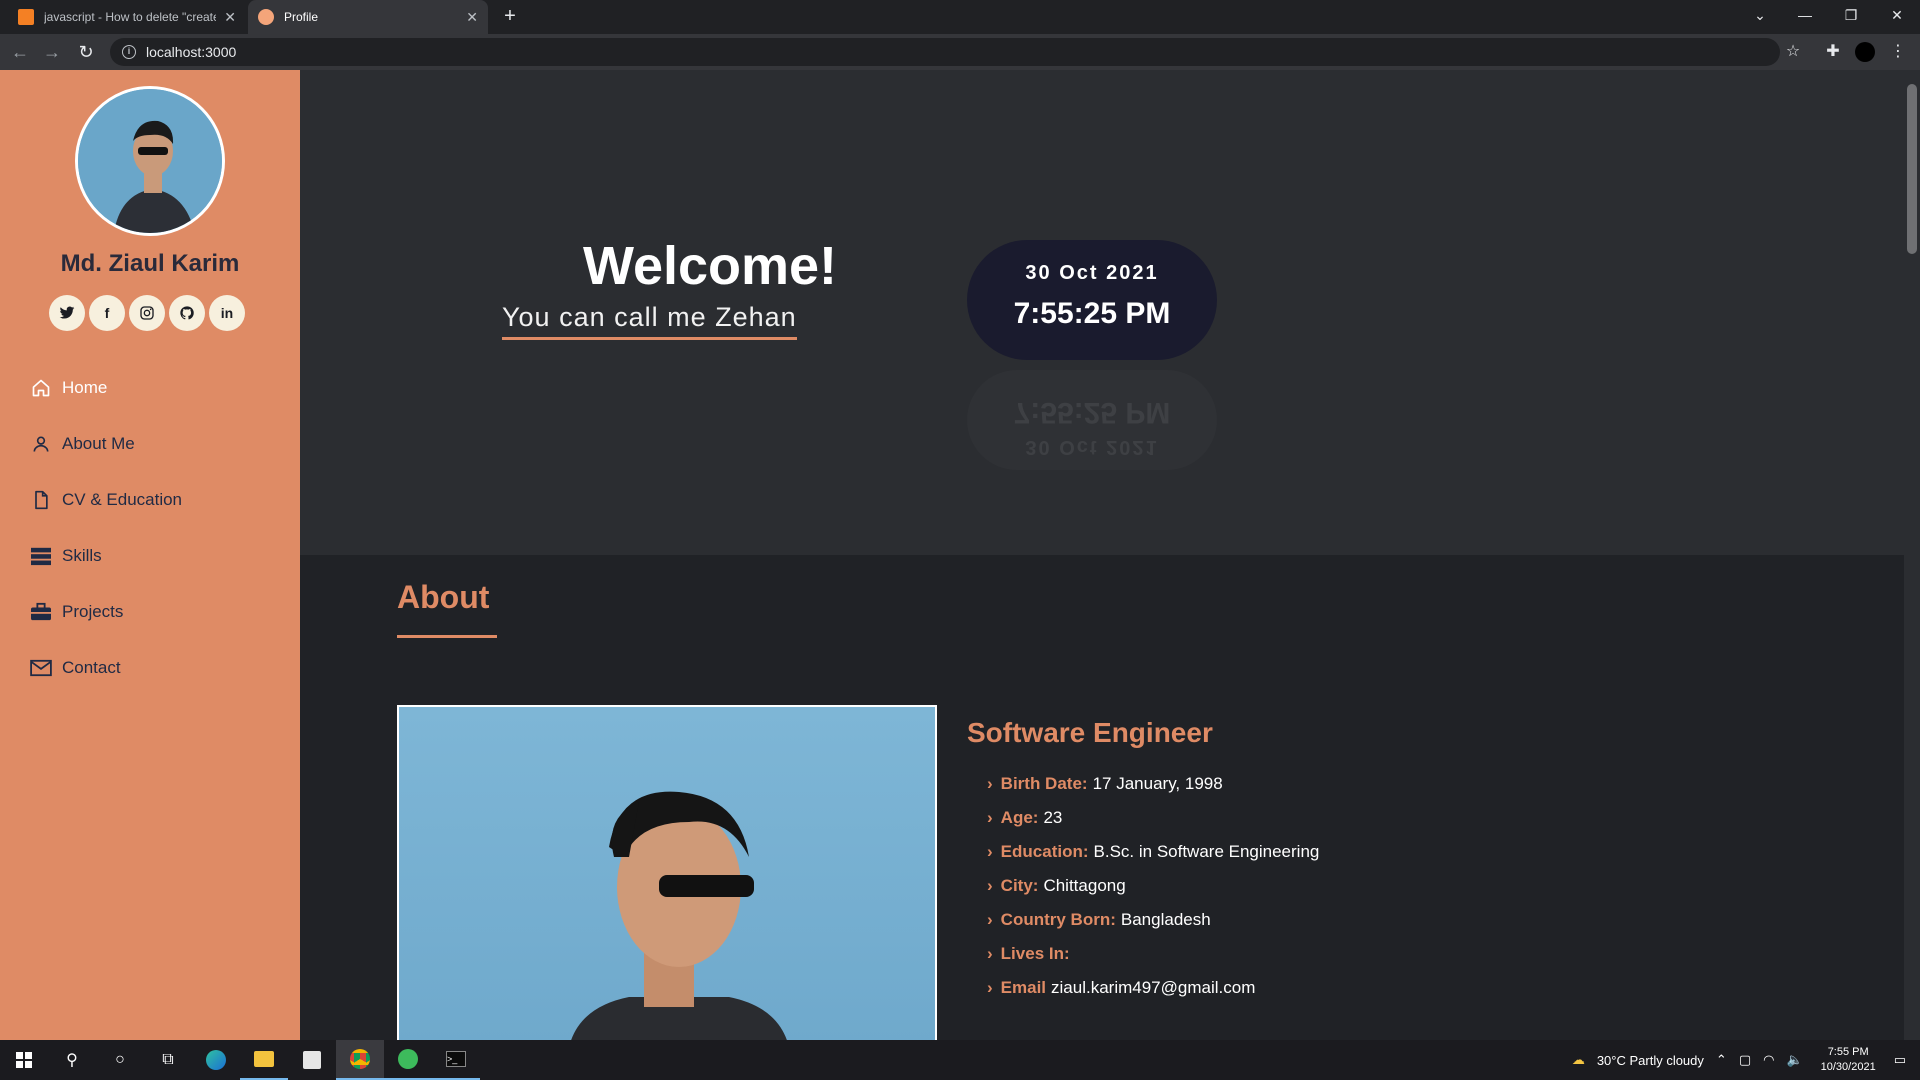 This screenshot has height=1080, width=1920. What do you see at coordinates (187, 313) in the screenshot?
I see `github-icon` at bounding box center [187, 313].